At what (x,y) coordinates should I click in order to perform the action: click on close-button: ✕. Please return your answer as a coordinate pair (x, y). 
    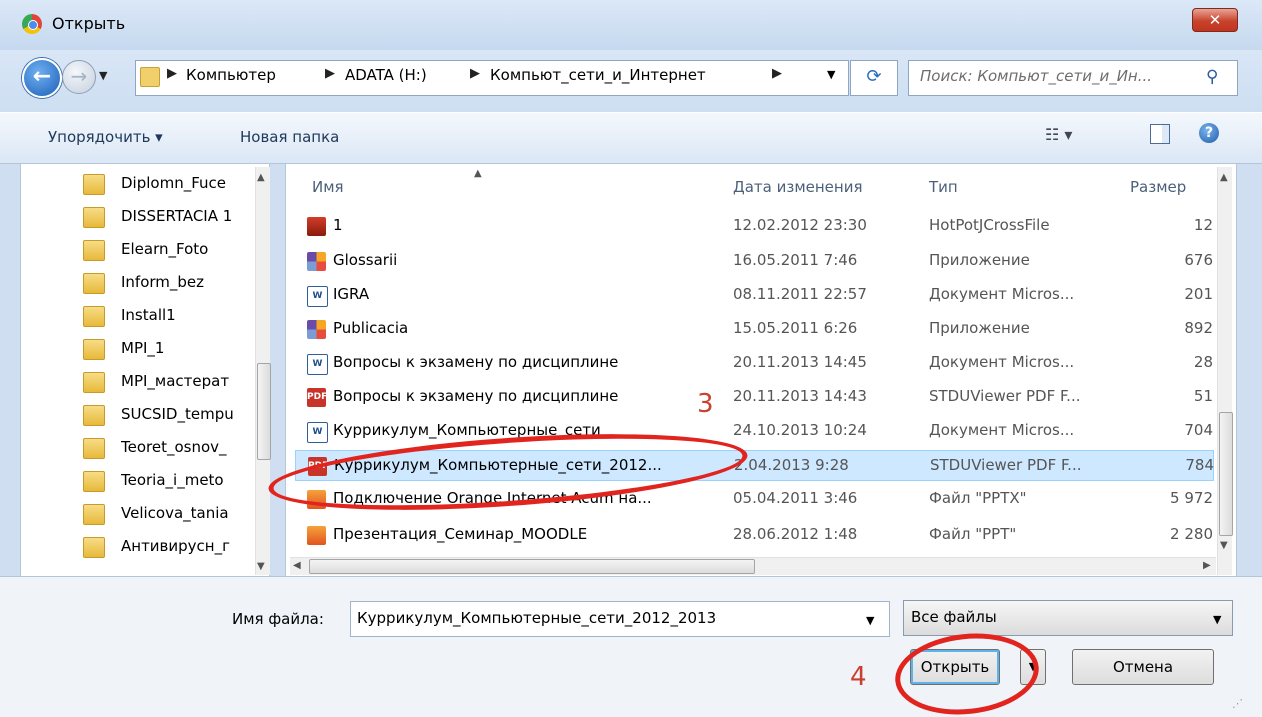
    Looking at the image, I should click on (1215, 20).